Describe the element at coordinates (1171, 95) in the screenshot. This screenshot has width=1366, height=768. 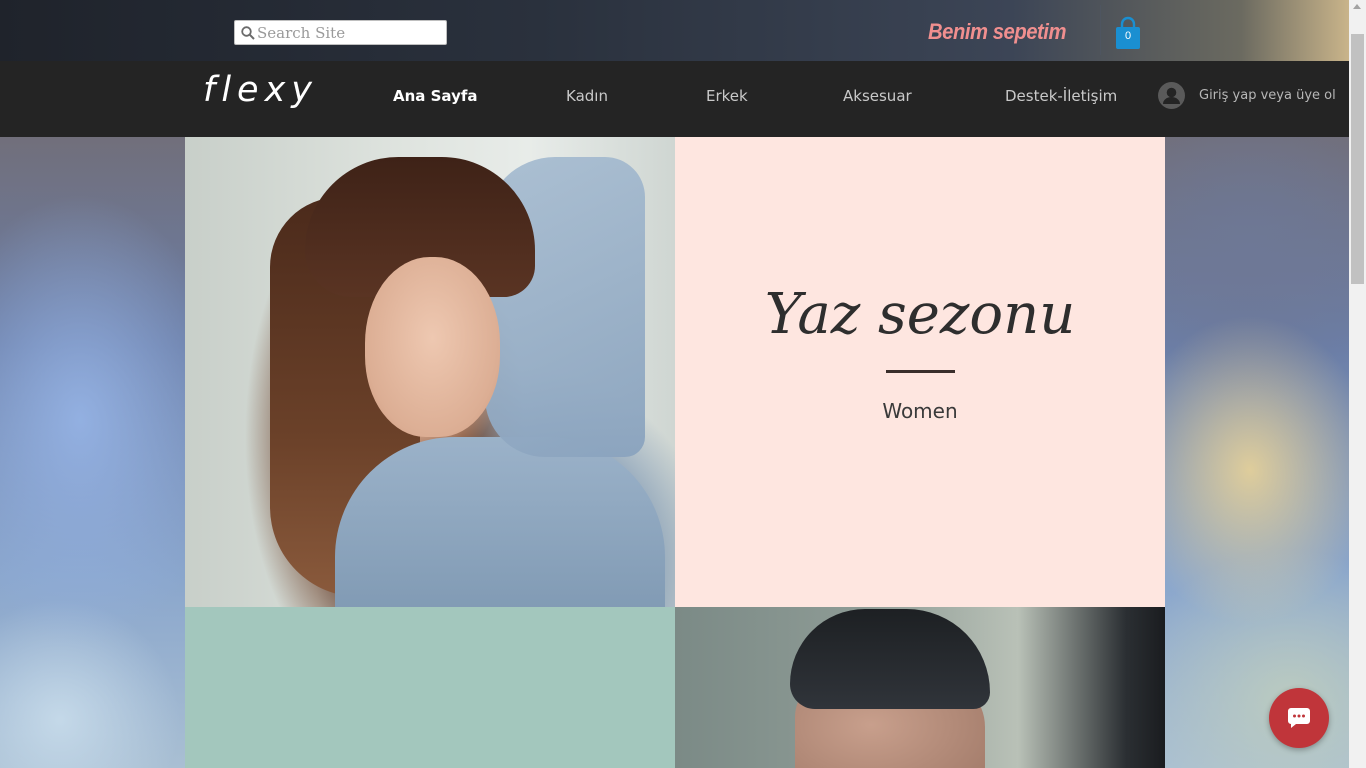
I see `user-avatar-icon` at that location.